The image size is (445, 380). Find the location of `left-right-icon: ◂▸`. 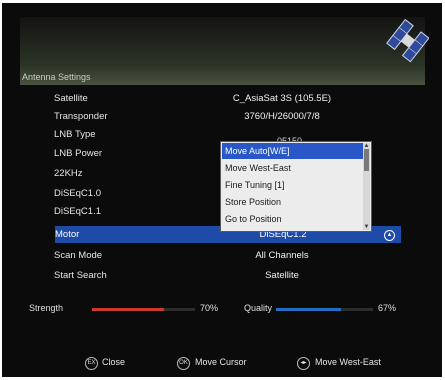

left-right-icon: ◂▸ is located at coordinates (303, 363).